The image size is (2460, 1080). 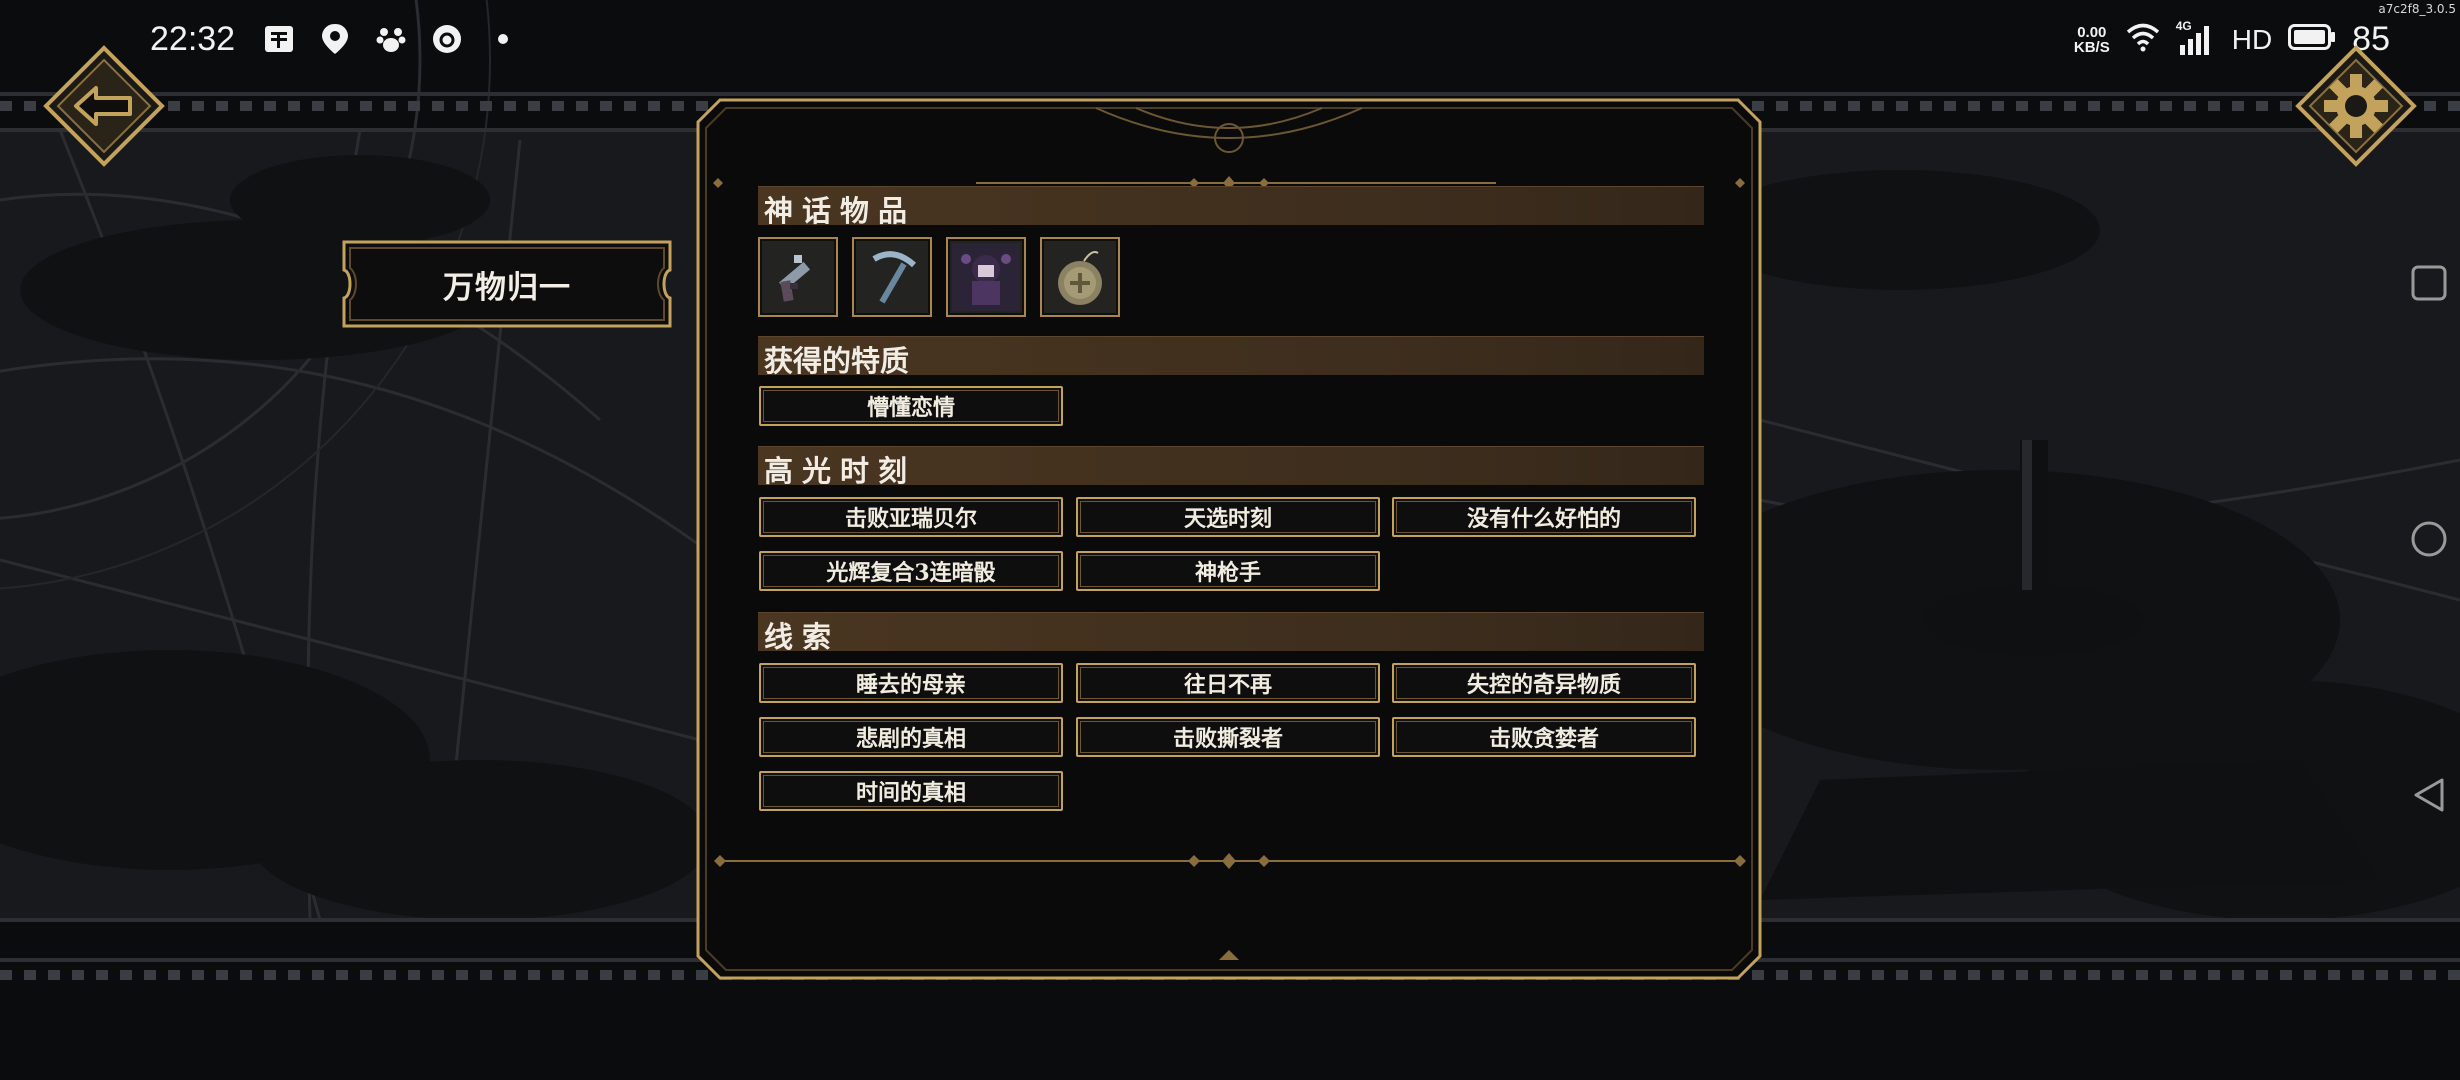 What do you see at coordinates (503, 39) in the screenshot?
I see `dot-icon` at bounding box center [503, 39].